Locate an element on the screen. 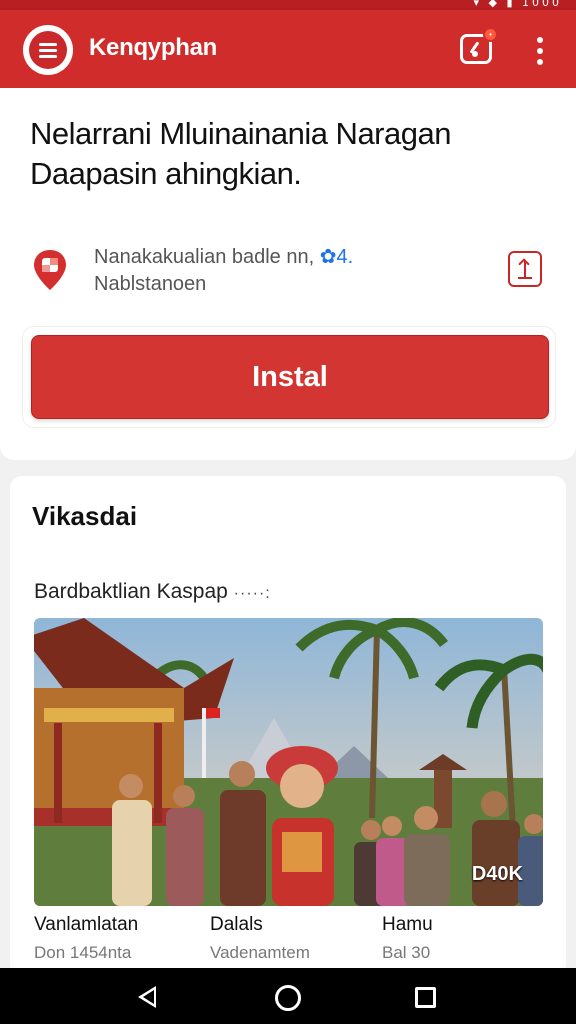 The height and width of the screenshot is (1024, 576). caption-title: Vanlamlatan is located at coordinates (86, 924).